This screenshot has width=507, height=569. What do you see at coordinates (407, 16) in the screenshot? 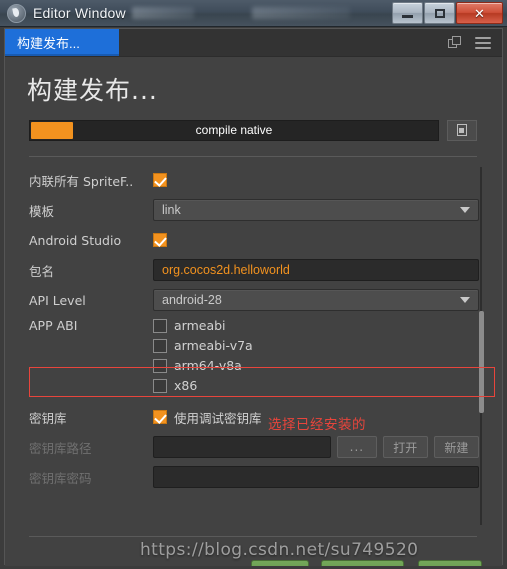
I see `minimize-icon` at bounding box center [407, 16].